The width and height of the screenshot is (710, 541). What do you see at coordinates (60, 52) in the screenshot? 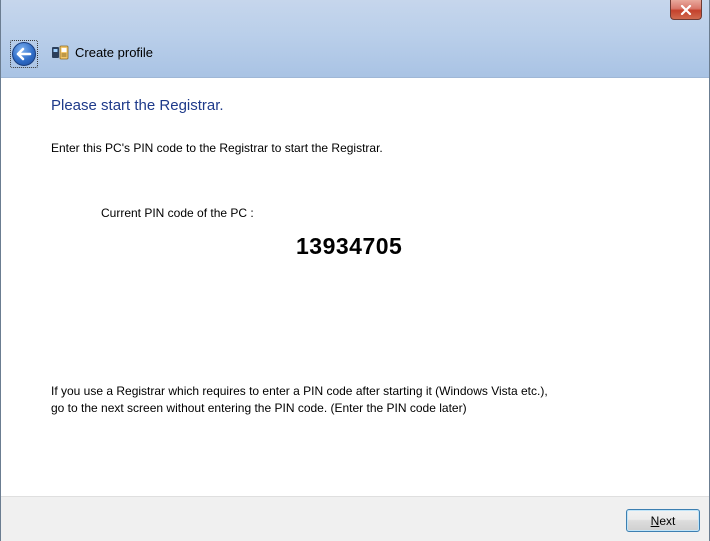
I see `profile-icon` at bounding box center [60, 52].